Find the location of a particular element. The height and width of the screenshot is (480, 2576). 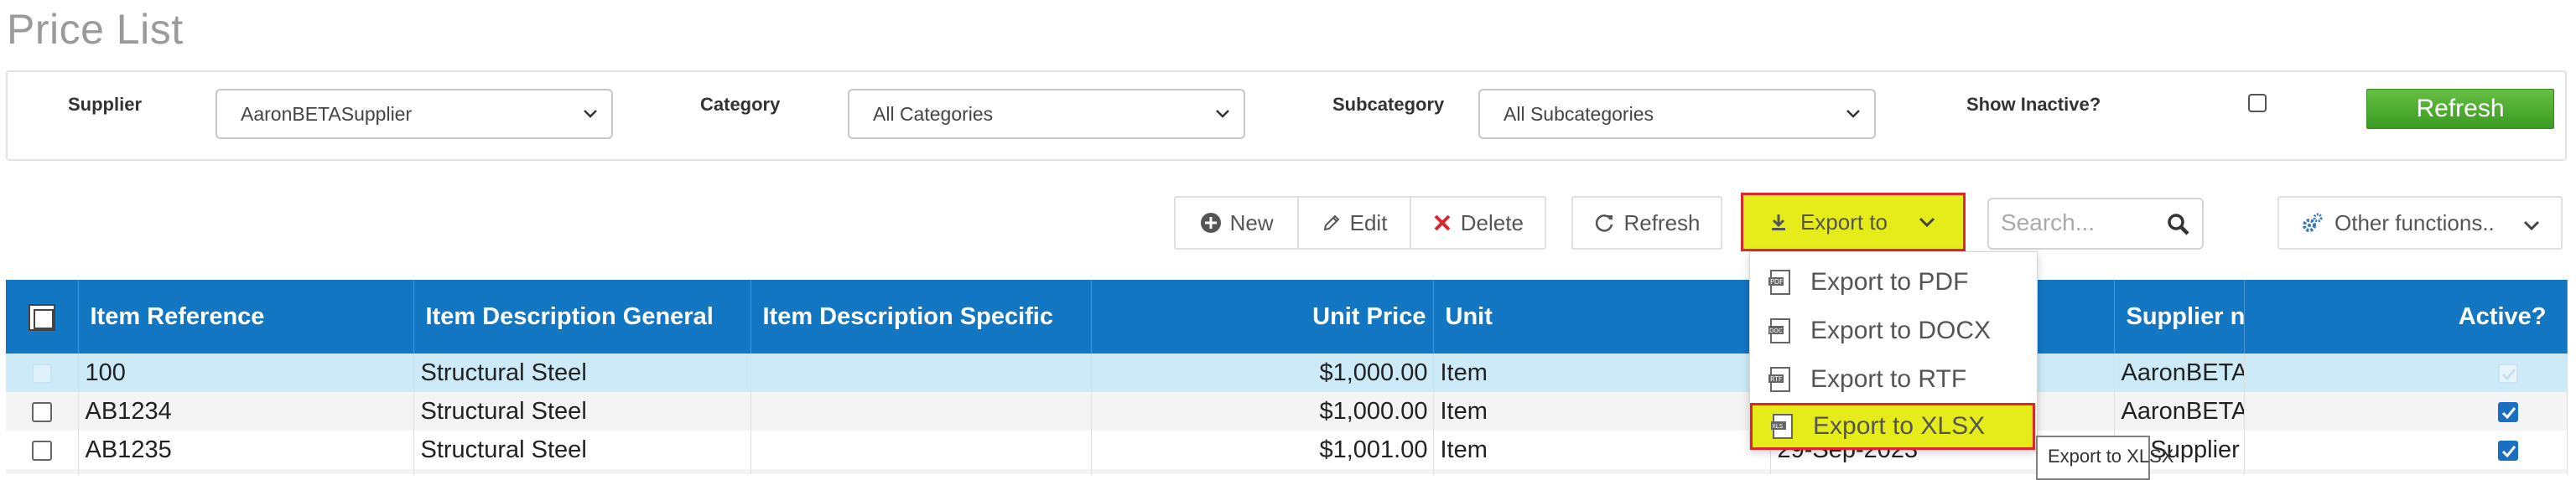

column-header-active: Active? is located at coordinates (2406, 317).